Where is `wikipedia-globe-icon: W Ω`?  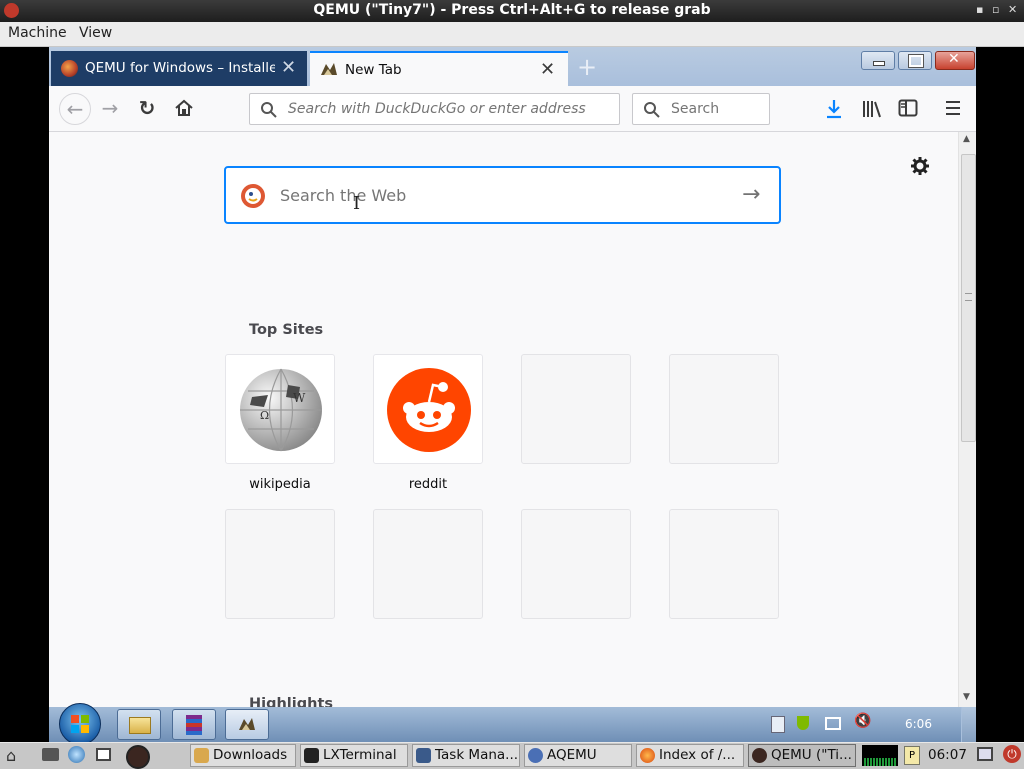 wikipedia-globe-icon: W Ω is located at coordinates (281, 410).